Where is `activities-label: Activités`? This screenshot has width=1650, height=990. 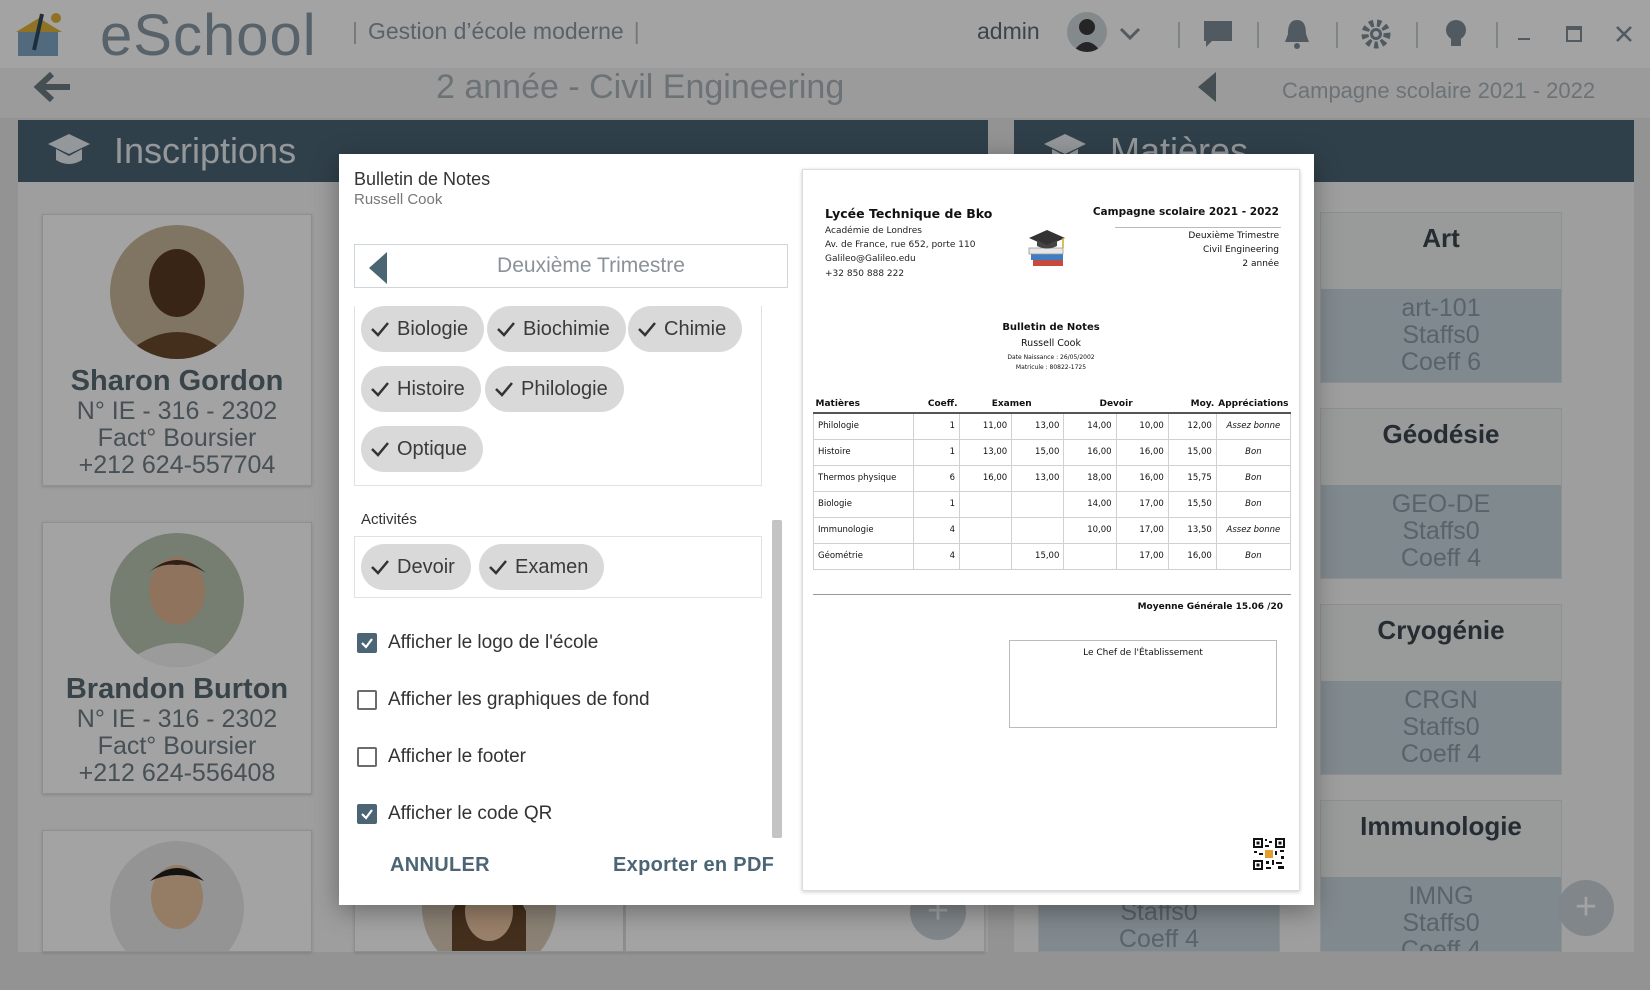
activities-label: Activités is located at coordinates (389, 519).